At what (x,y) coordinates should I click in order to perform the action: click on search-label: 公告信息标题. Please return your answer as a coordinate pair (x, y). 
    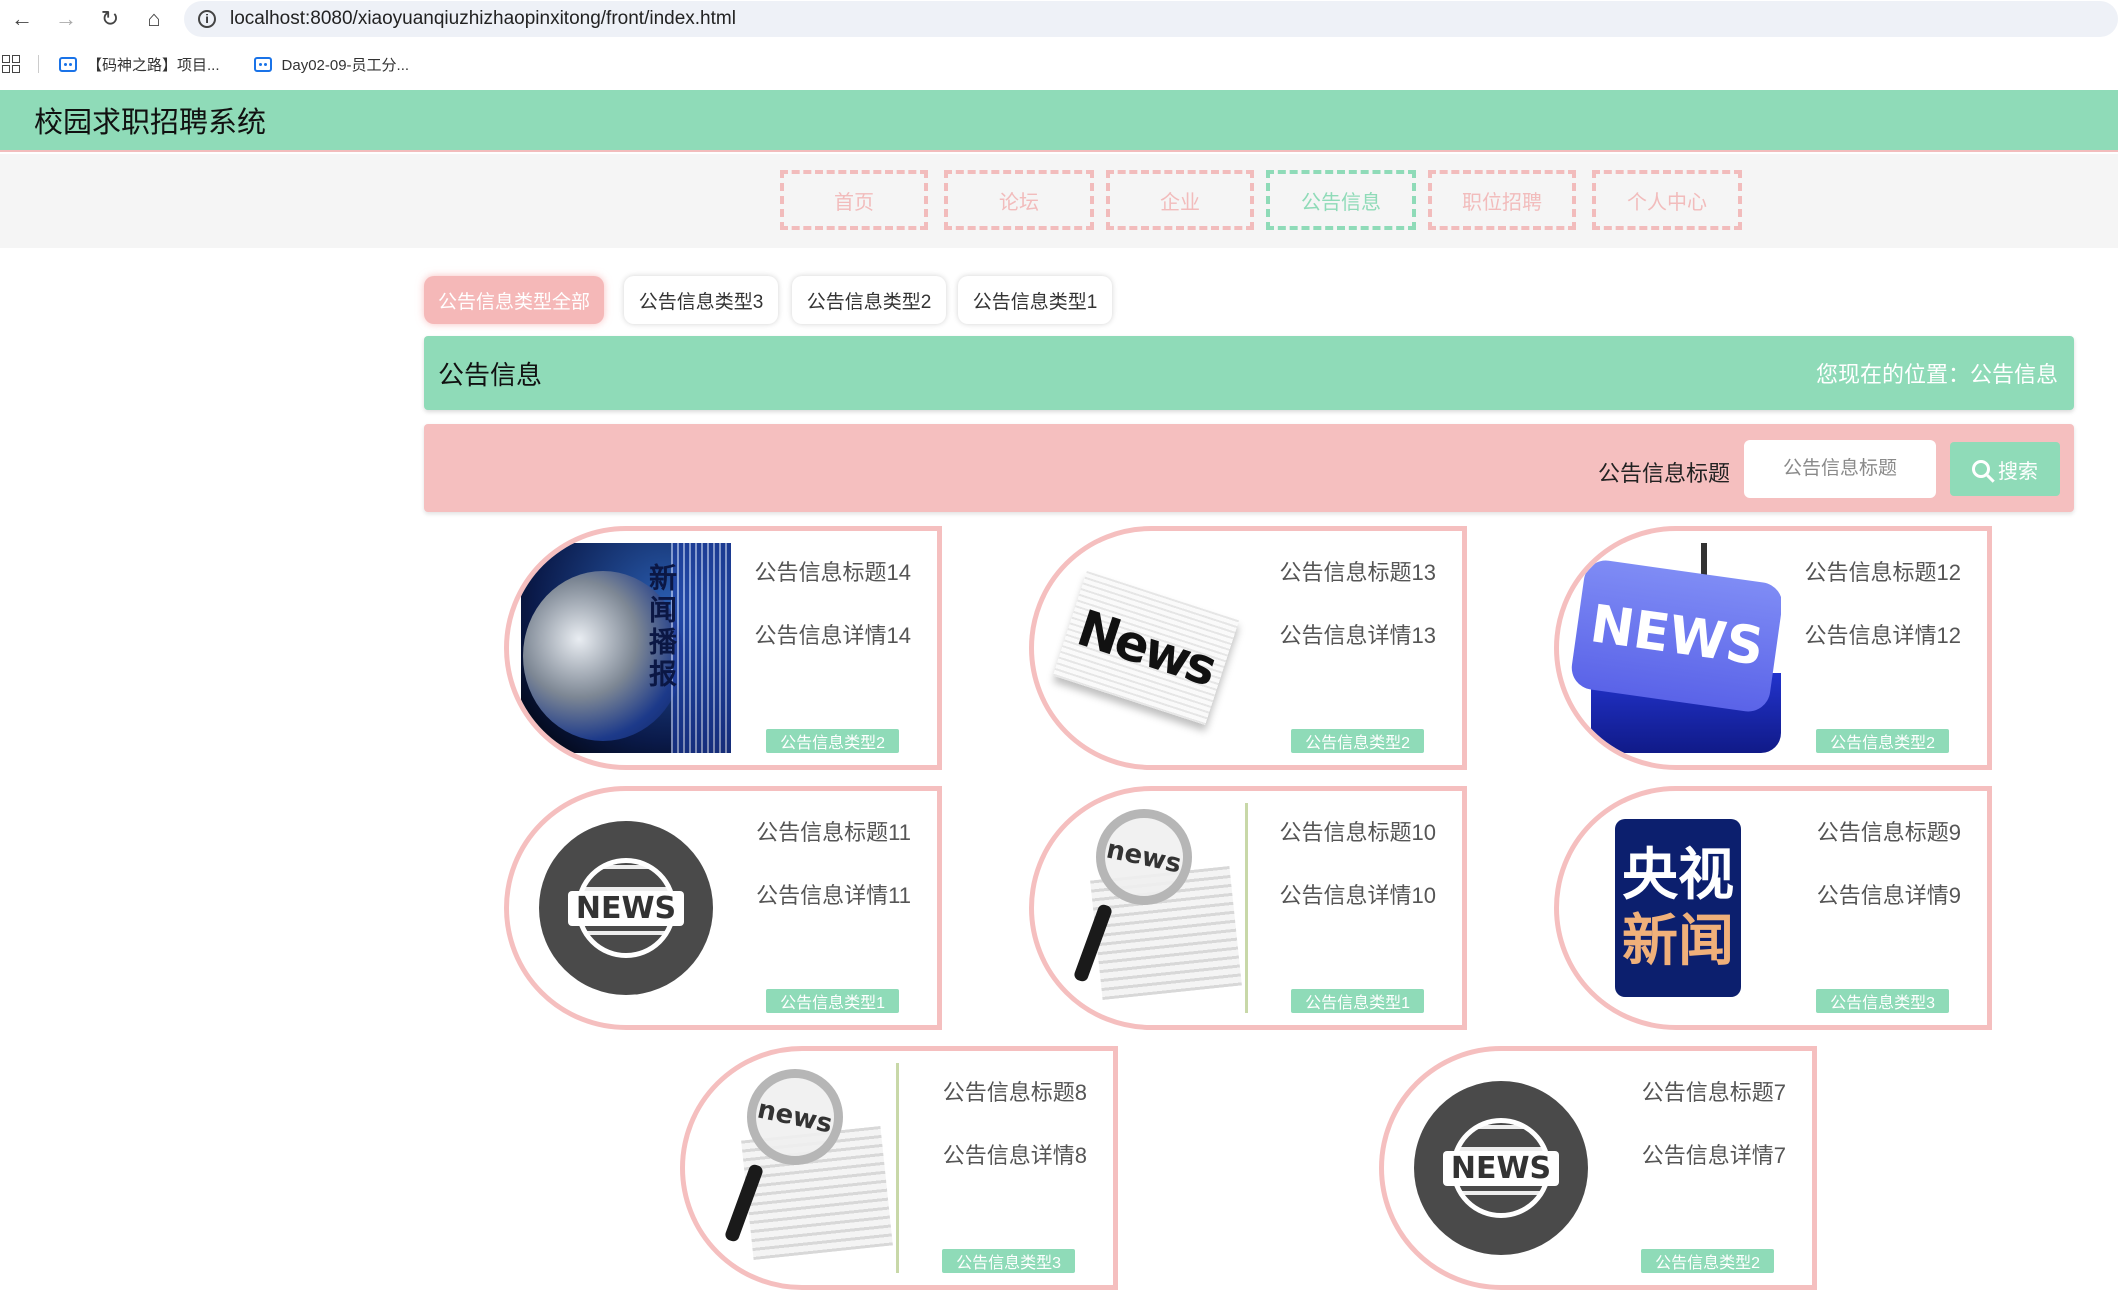
    Looking at the image, I should click on (1663, 473).